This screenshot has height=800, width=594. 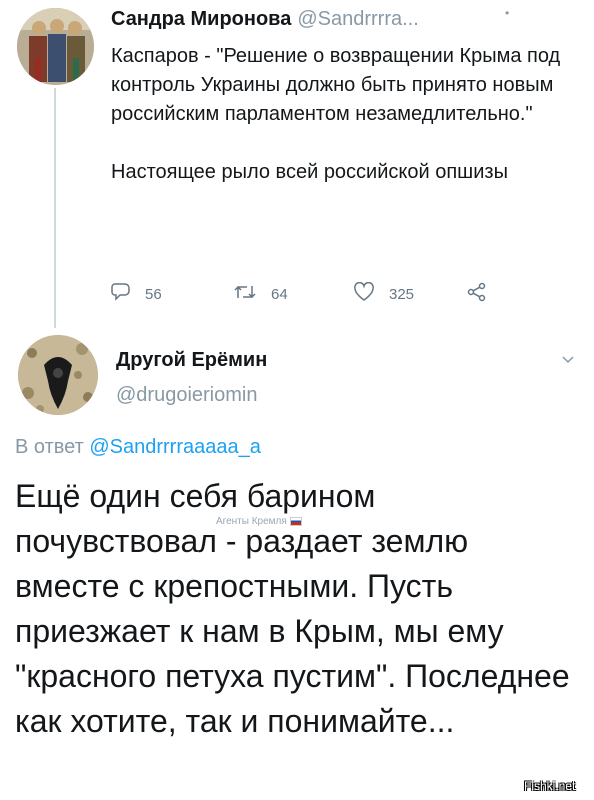 What do you see at coordinates (153, 294) in the screenshot?
I see `reply-count: 56` at bounding box center [153, 294].